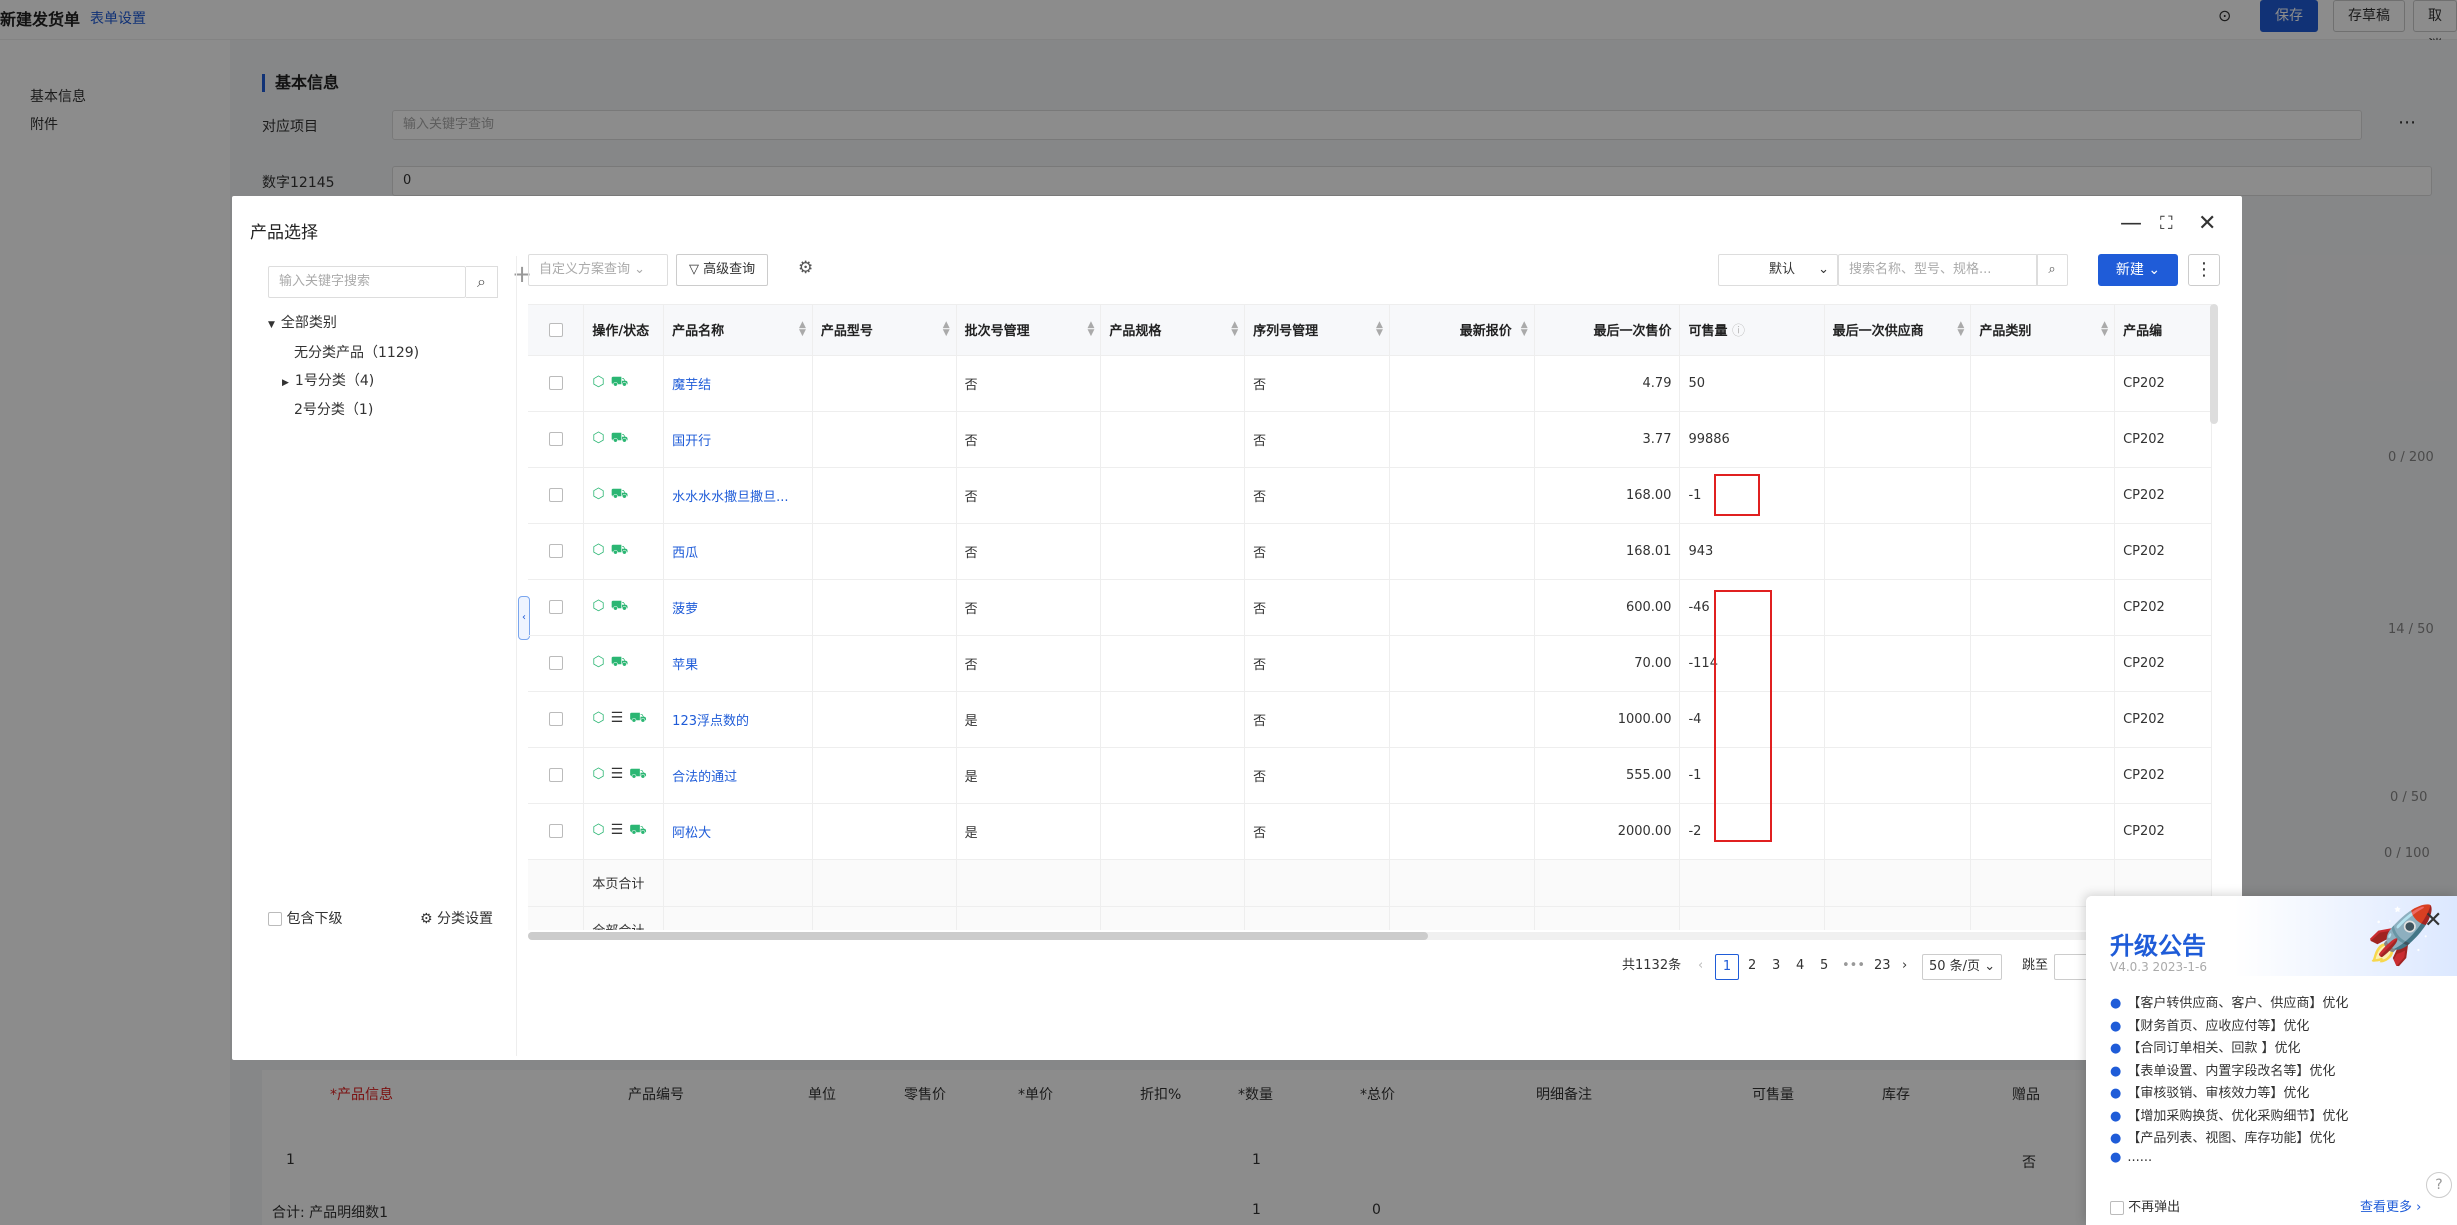 This screenshot has width=2457, height=1225. What do you see at coordinates (367, 282) in the screenshot?
I see `tree-search-input: 输入关键字搜索` at bounding box center [367, 282].